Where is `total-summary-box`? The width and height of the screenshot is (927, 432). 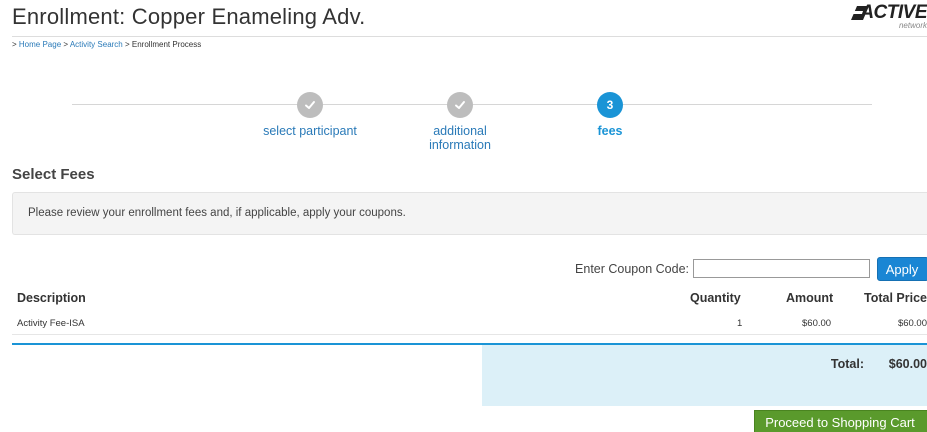
total-summary-box is located at coordinates (704, 375).